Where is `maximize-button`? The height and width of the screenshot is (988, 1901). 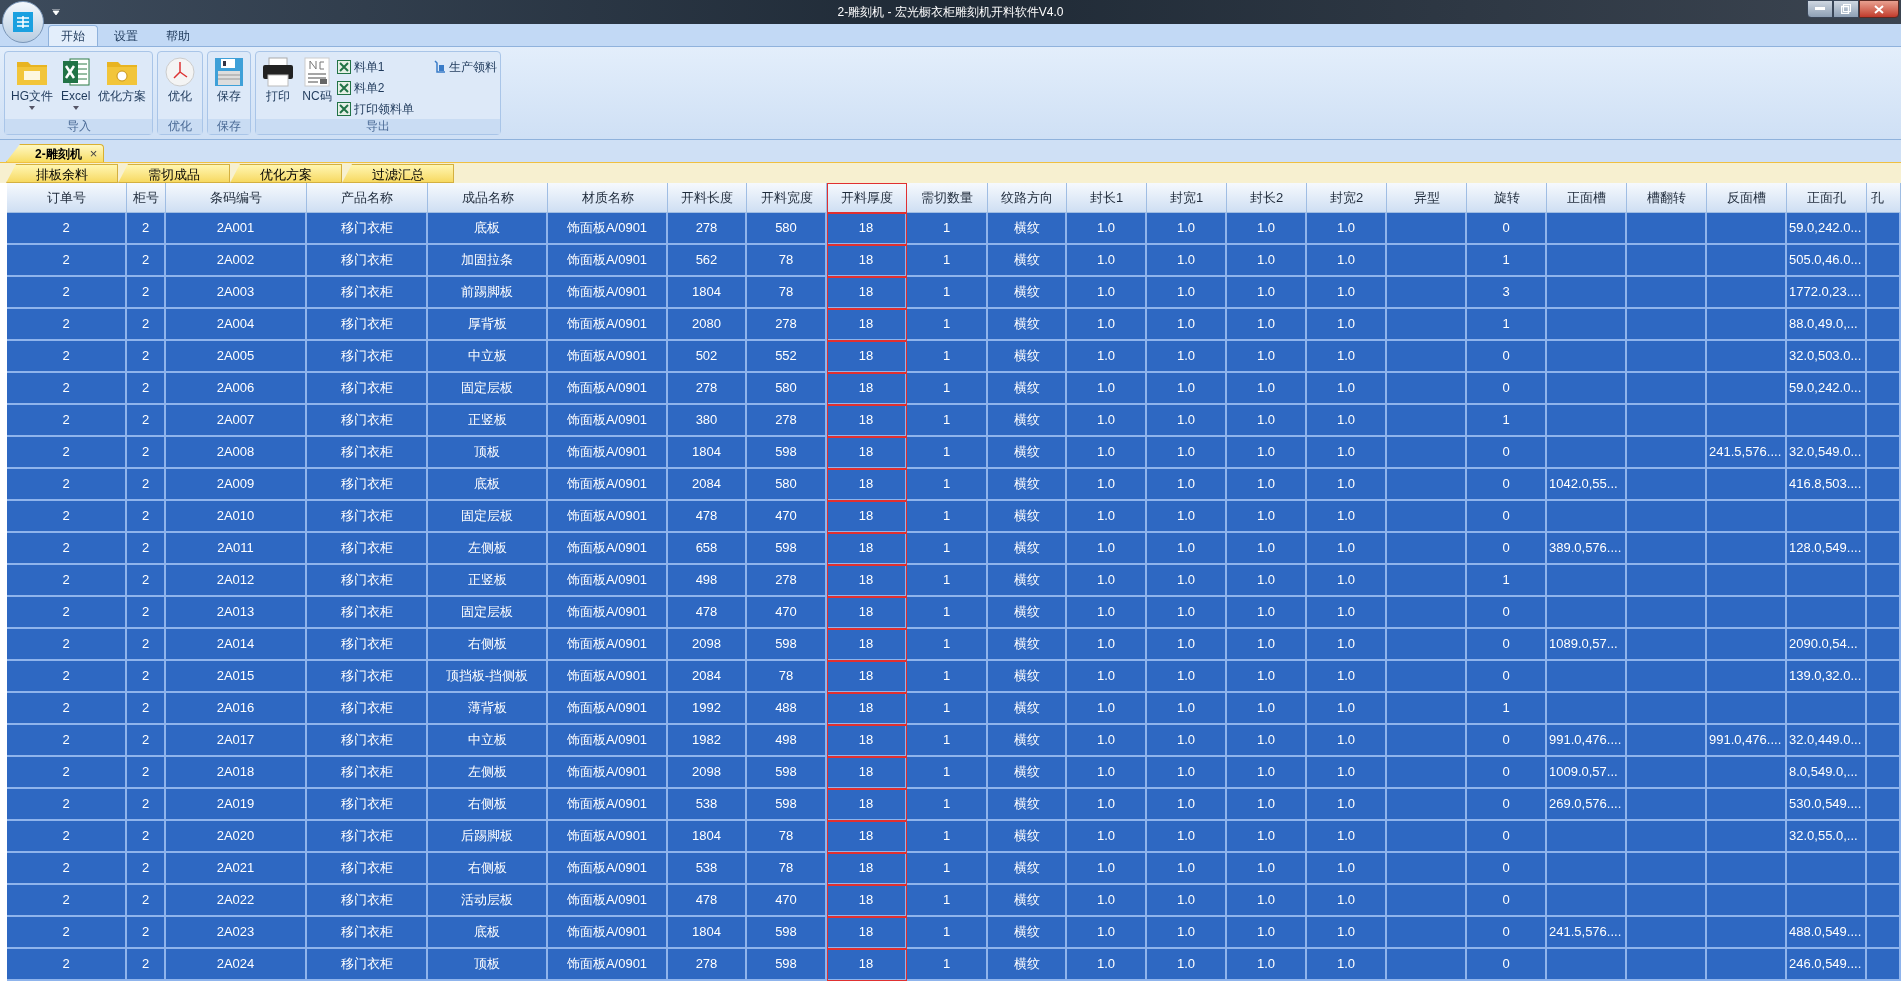 maximize-button is located at coordinates (1846, 9).